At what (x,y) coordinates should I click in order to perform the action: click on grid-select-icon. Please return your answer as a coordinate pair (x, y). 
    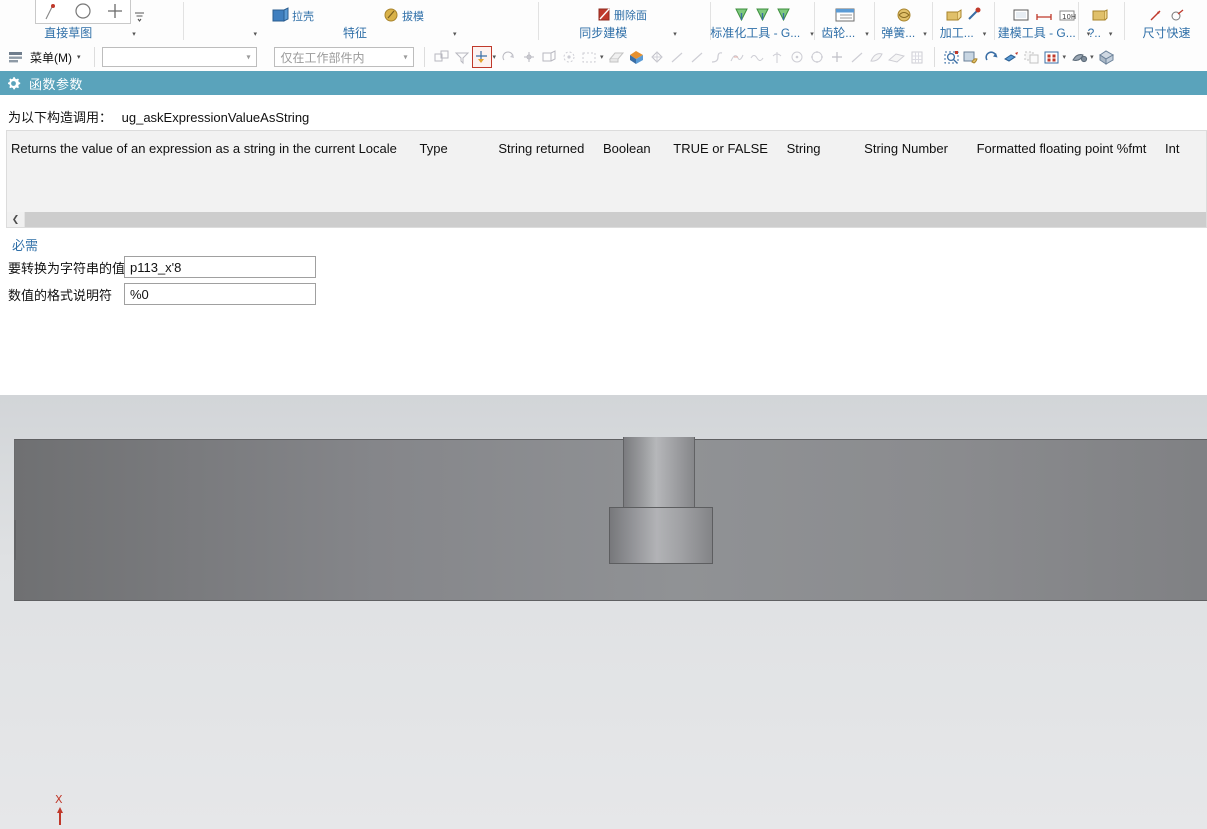
    Looking at the image, I should click on (1052, 57).